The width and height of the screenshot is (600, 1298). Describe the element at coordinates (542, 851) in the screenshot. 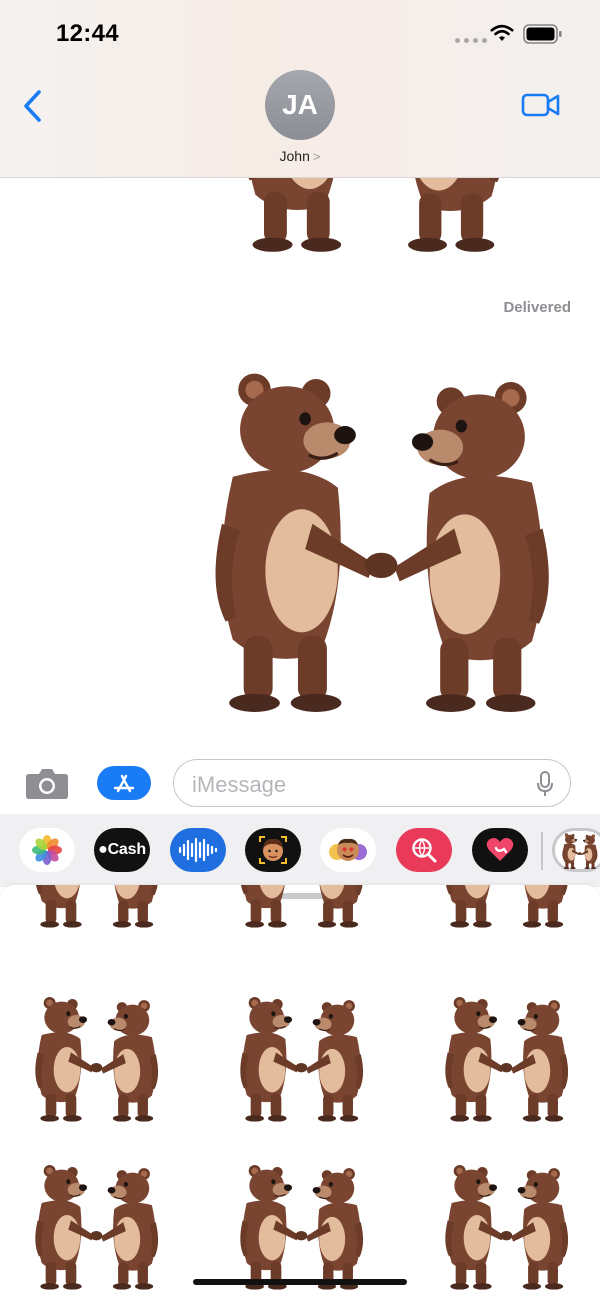

I see `drawer-divider` at that location.